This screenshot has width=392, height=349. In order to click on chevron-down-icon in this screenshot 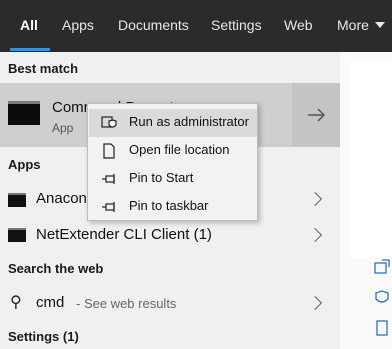, I will do `click(379, 25)`.